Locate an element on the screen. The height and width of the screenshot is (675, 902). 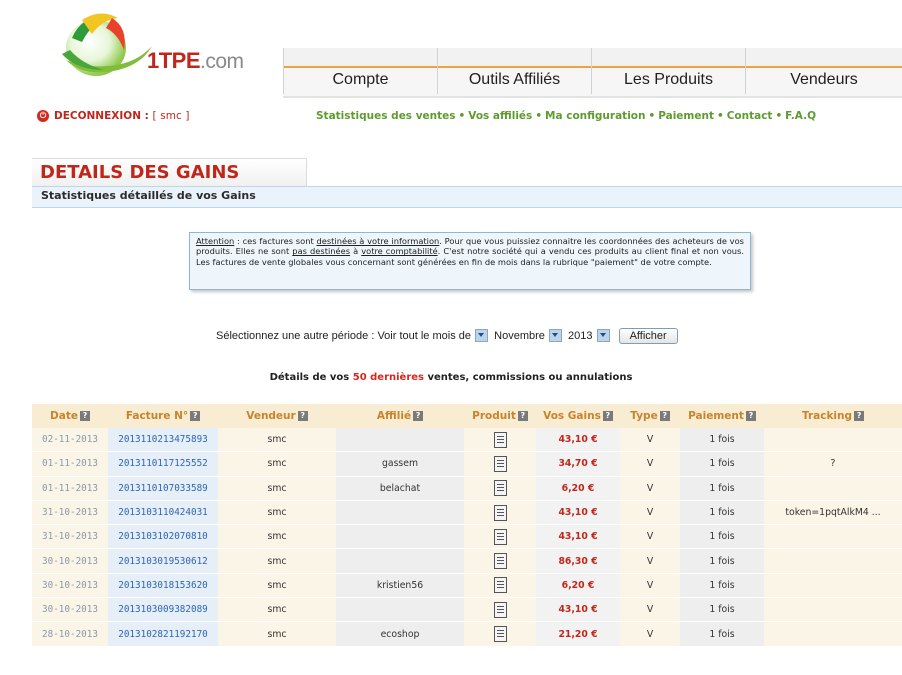
vendor-cell: smc is located at coordinates (277, 561).